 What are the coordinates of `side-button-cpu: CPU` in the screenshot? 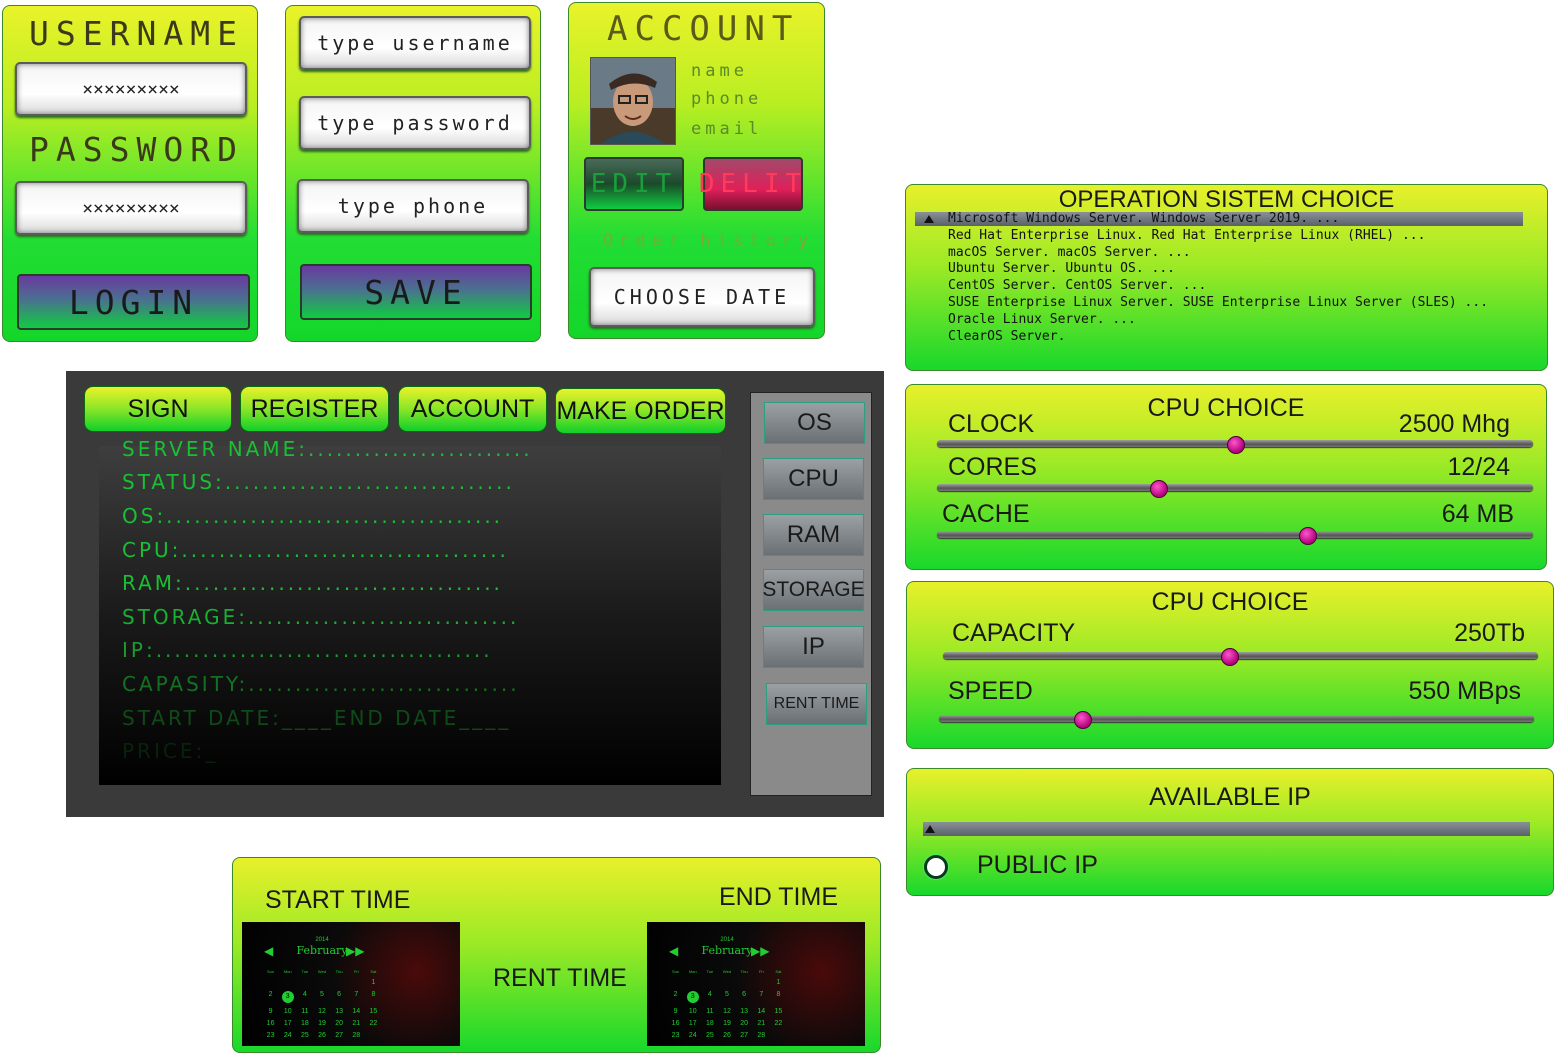 It's located at (813, 479).